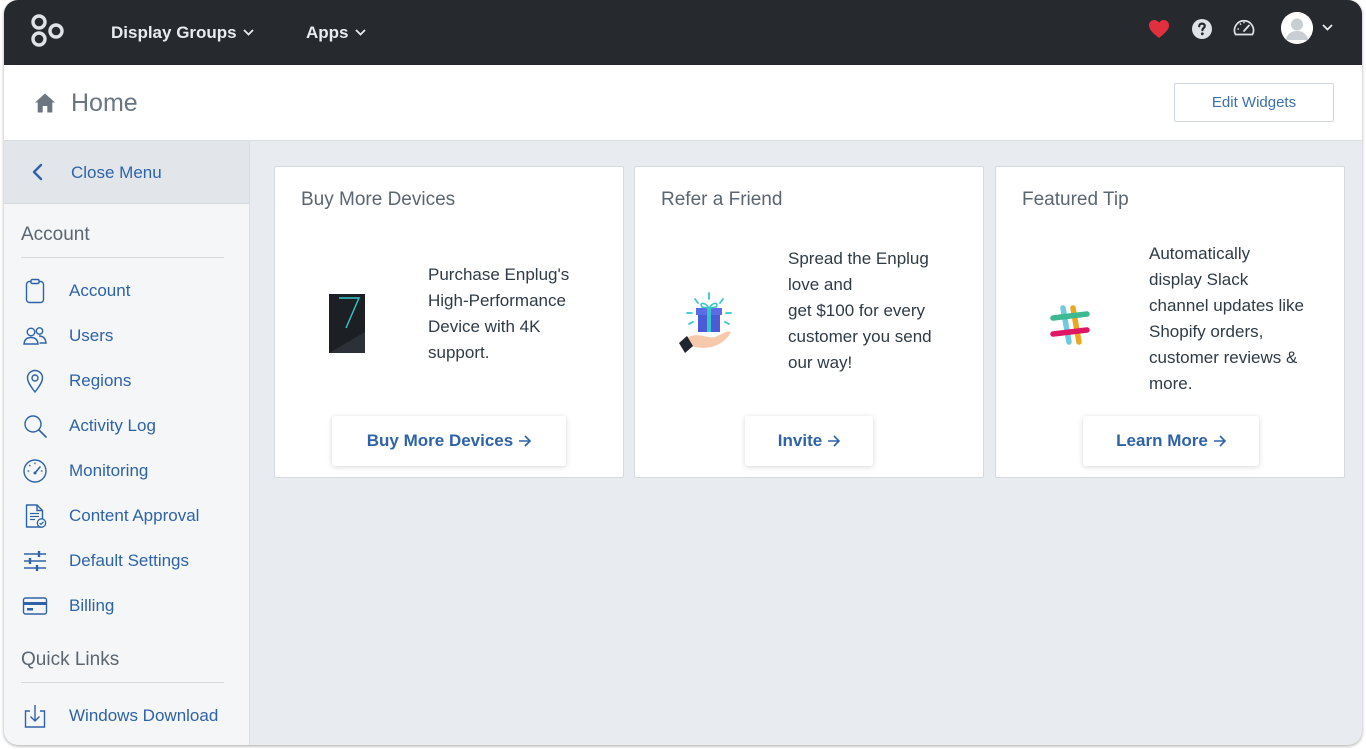  I want to click on sidebar-item-regions: Regions, so click(126, 381).